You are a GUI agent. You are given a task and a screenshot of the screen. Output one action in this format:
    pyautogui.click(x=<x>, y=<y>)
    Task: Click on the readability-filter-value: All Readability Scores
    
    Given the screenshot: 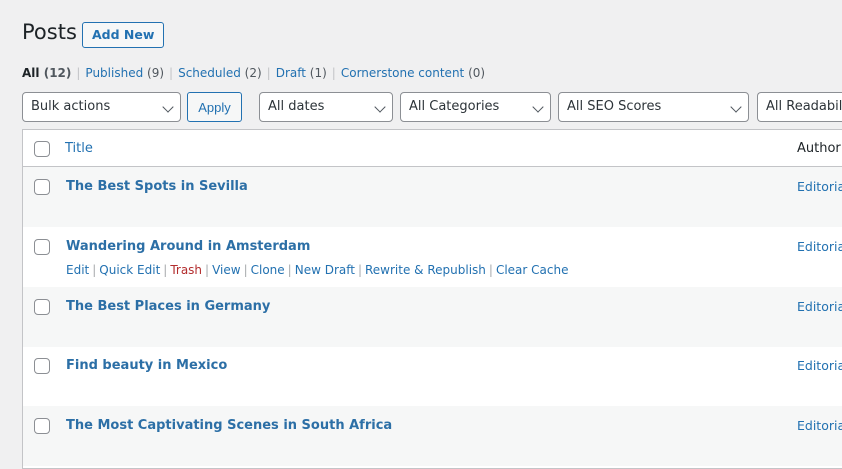 What is the action you would take?
    pyautogui.click(x=804, y=106)
    